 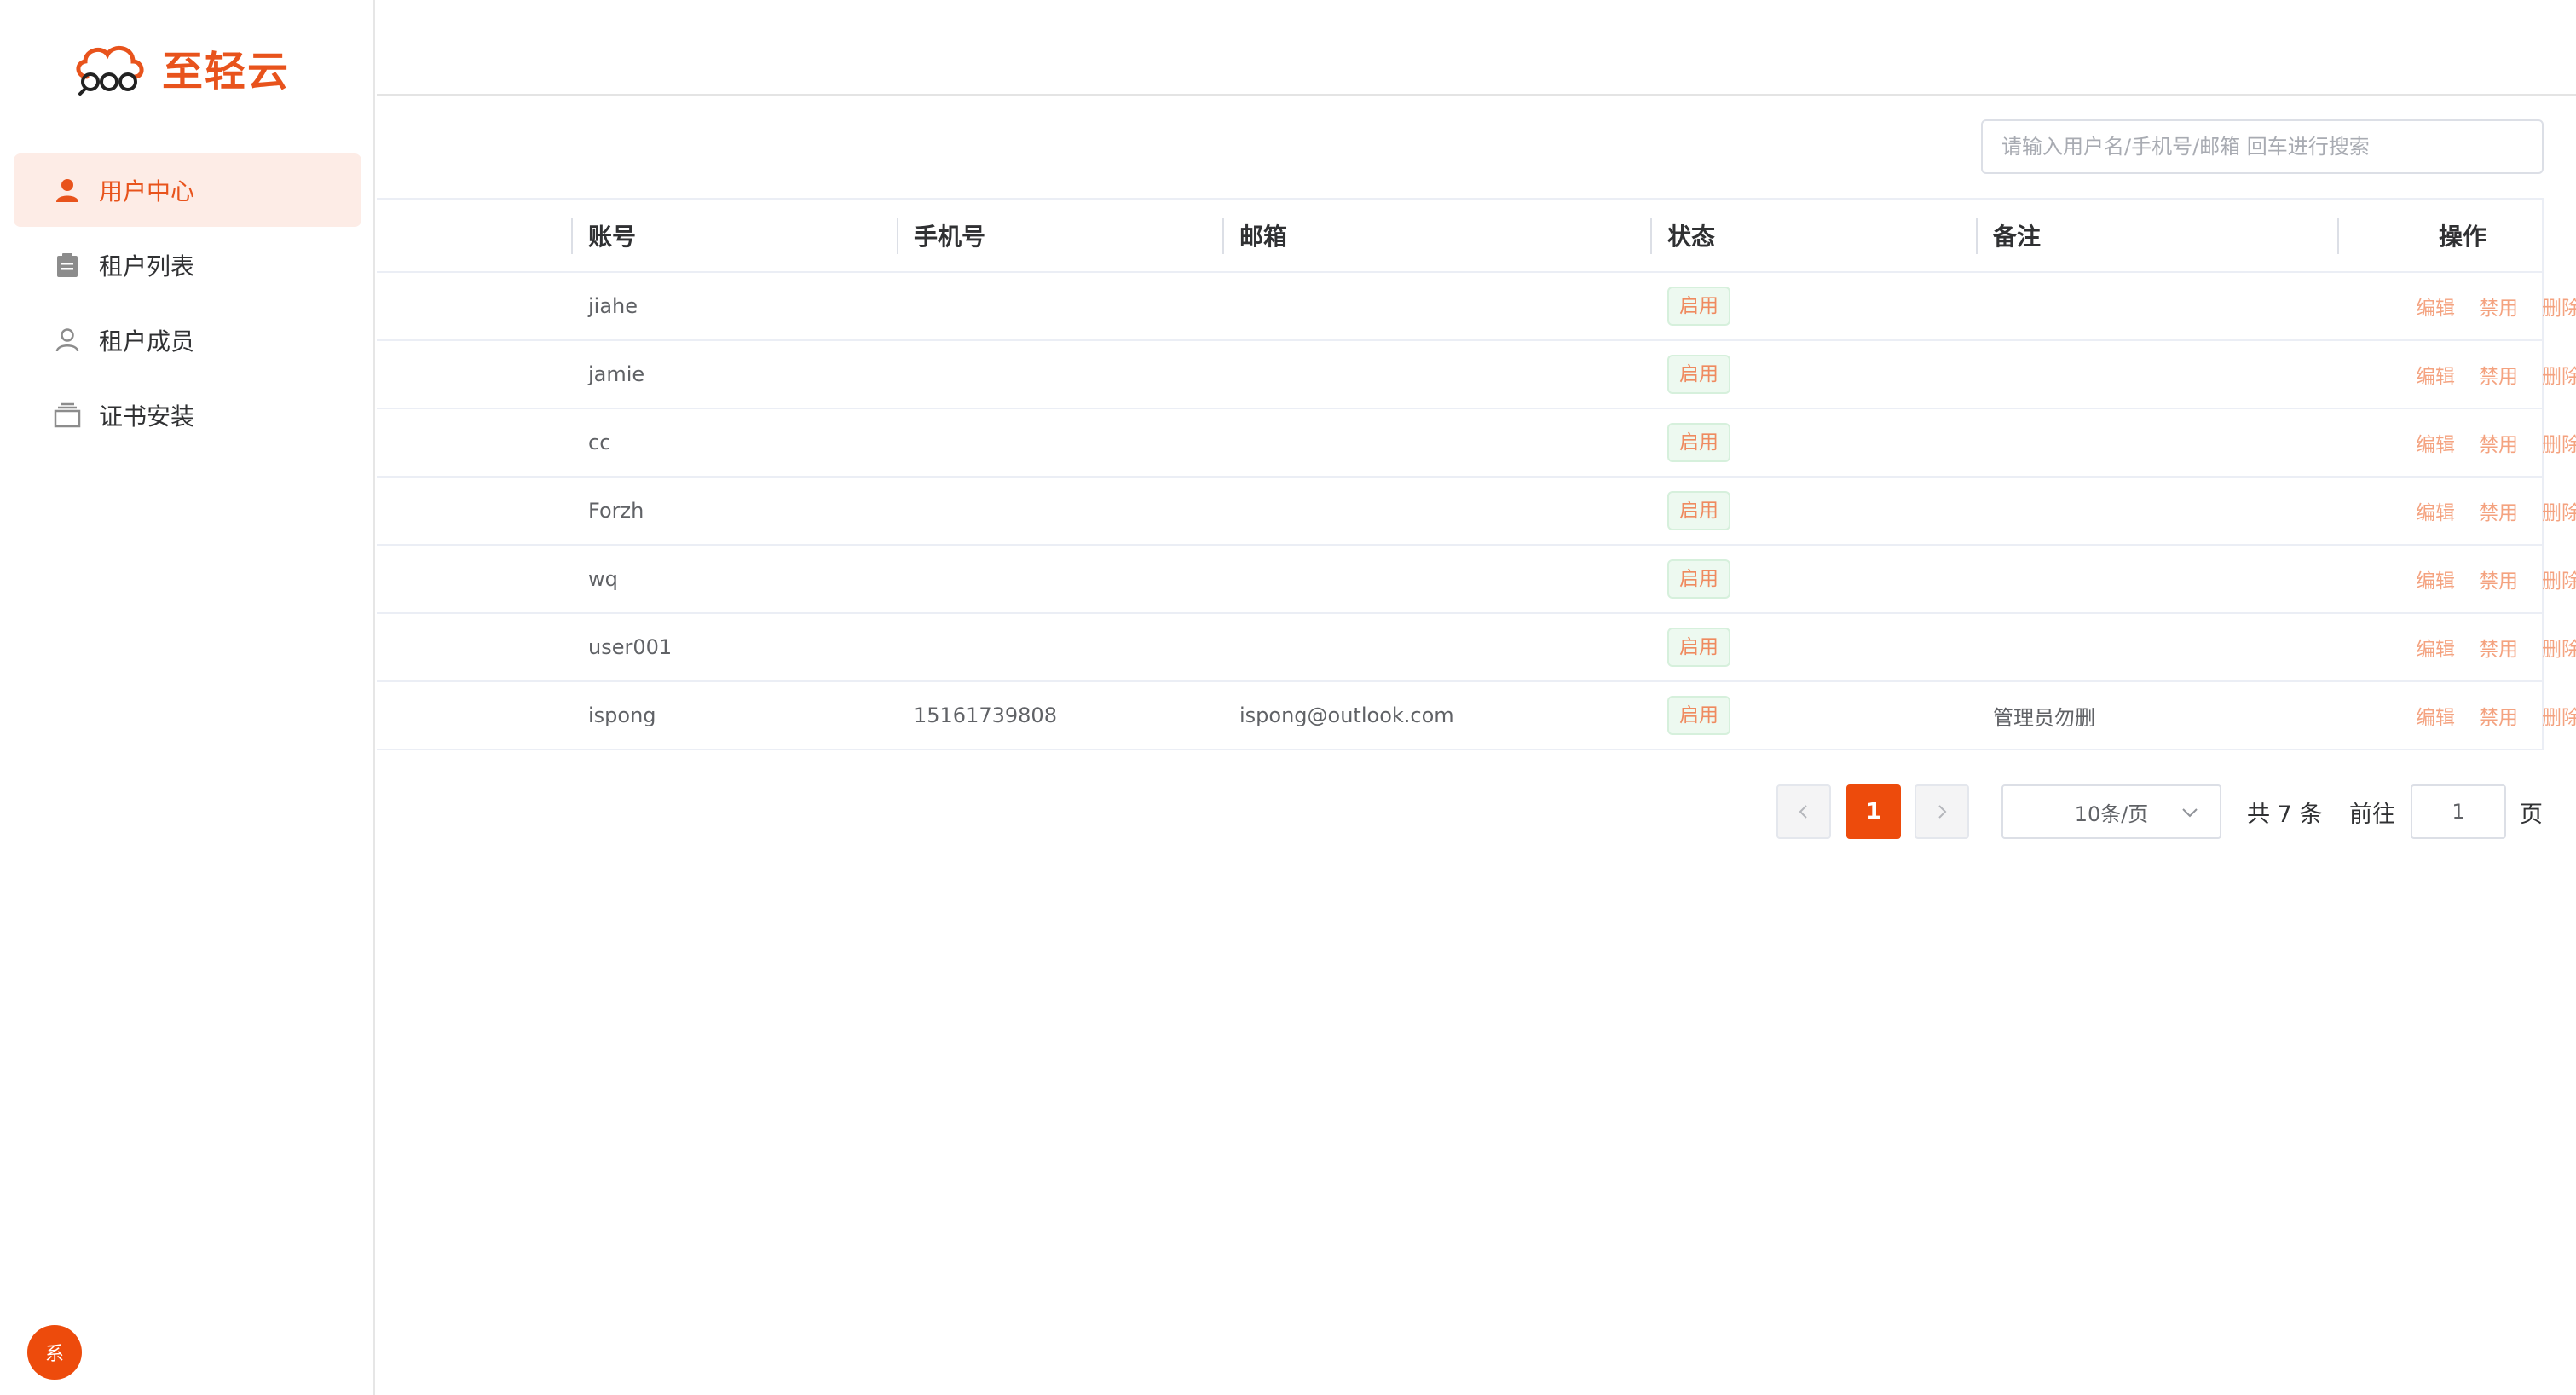 I want to click on cell-note: 管理员勿删, so click(x=2044, y=717).